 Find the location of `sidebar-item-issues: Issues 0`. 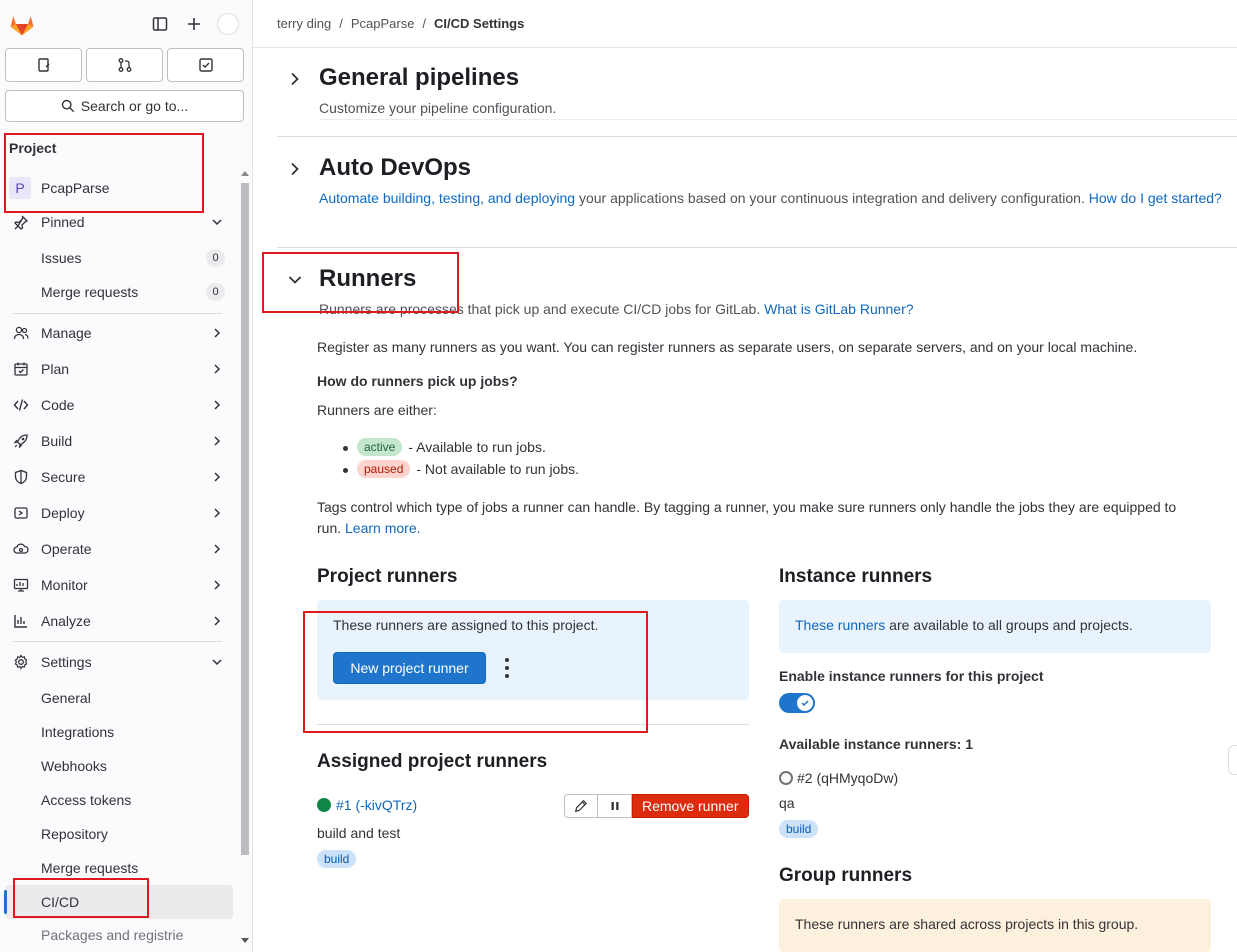

sidebar-item-issues: Issues 0 is located at coordinates (119, 258).